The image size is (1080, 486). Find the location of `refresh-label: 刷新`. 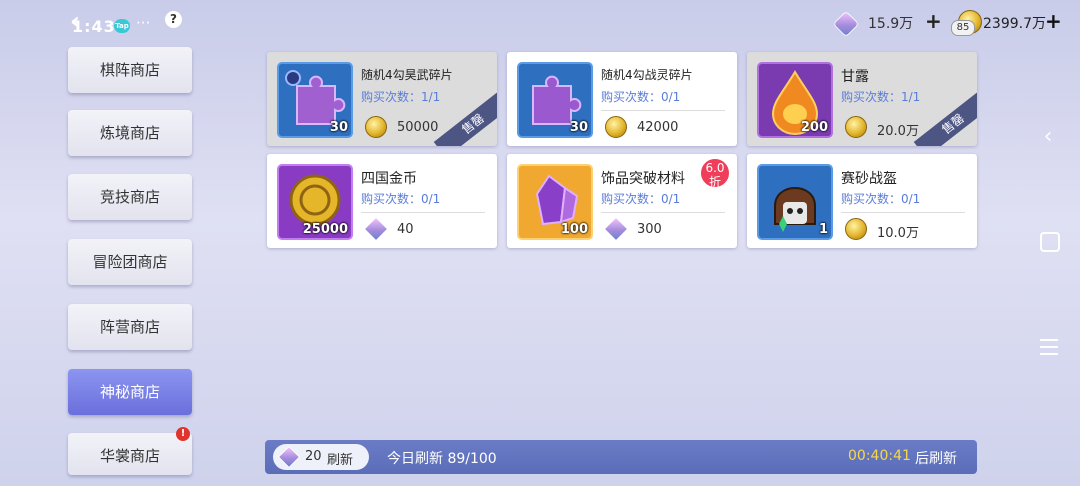

refresh-label: 刷新 is located at coordinates (340, 460).